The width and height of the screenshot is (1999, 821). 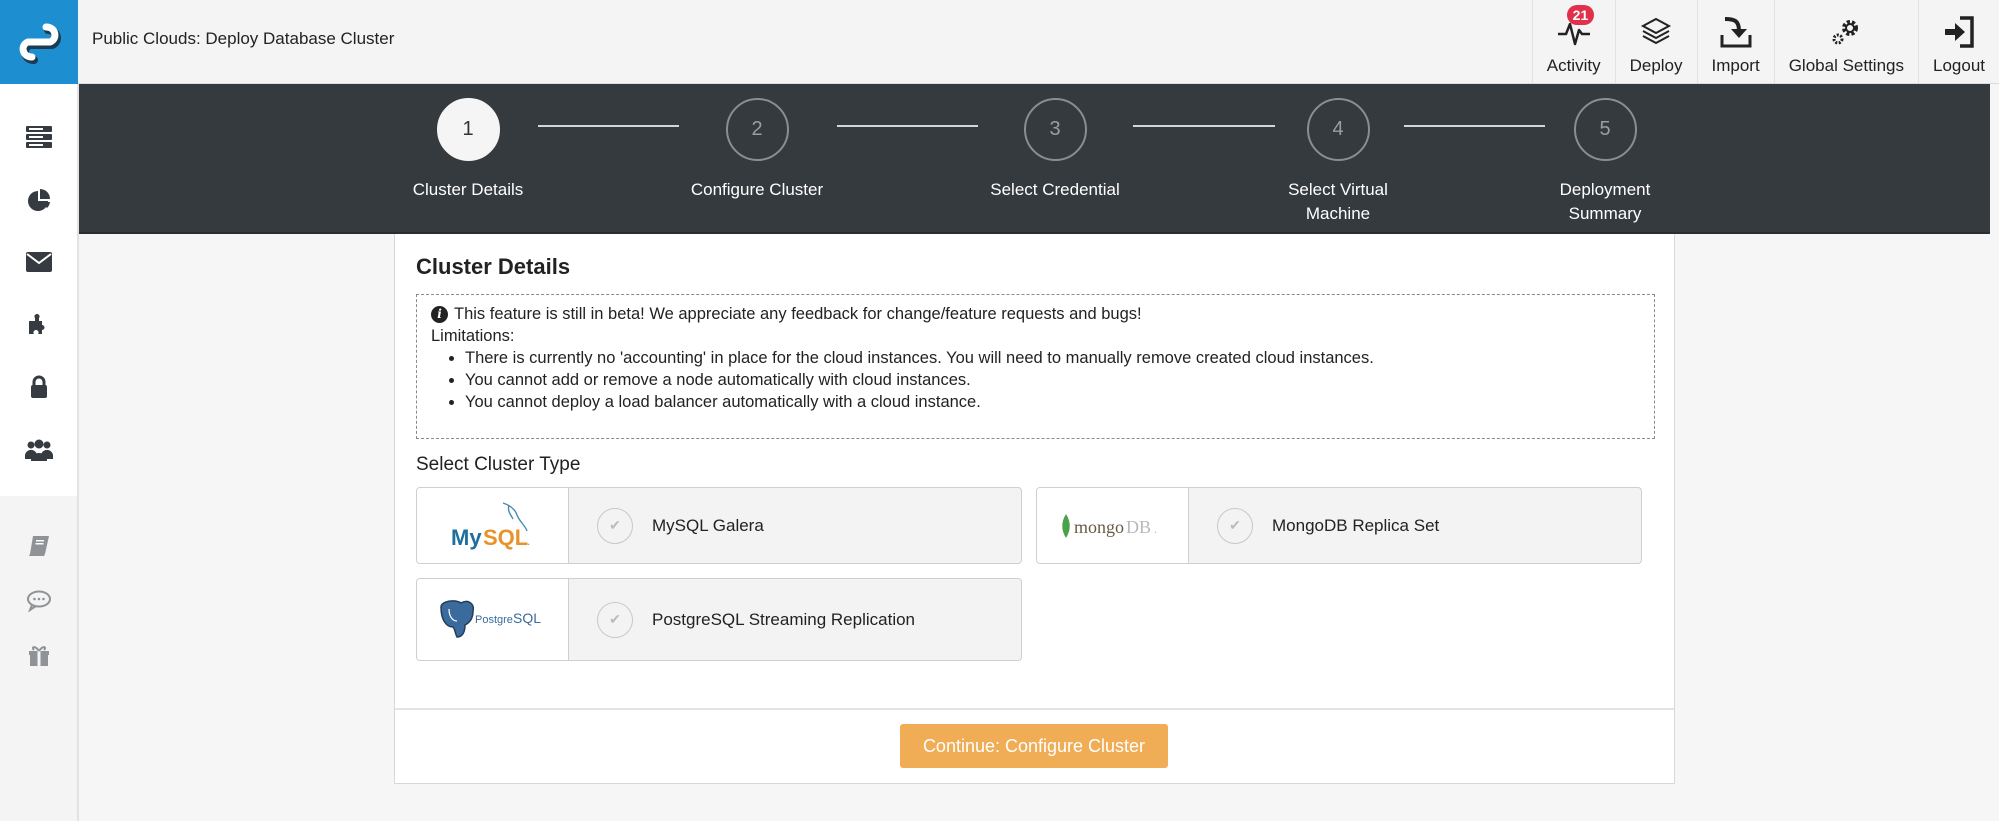 I want to click on book-icon, so click(x=38, y=545).